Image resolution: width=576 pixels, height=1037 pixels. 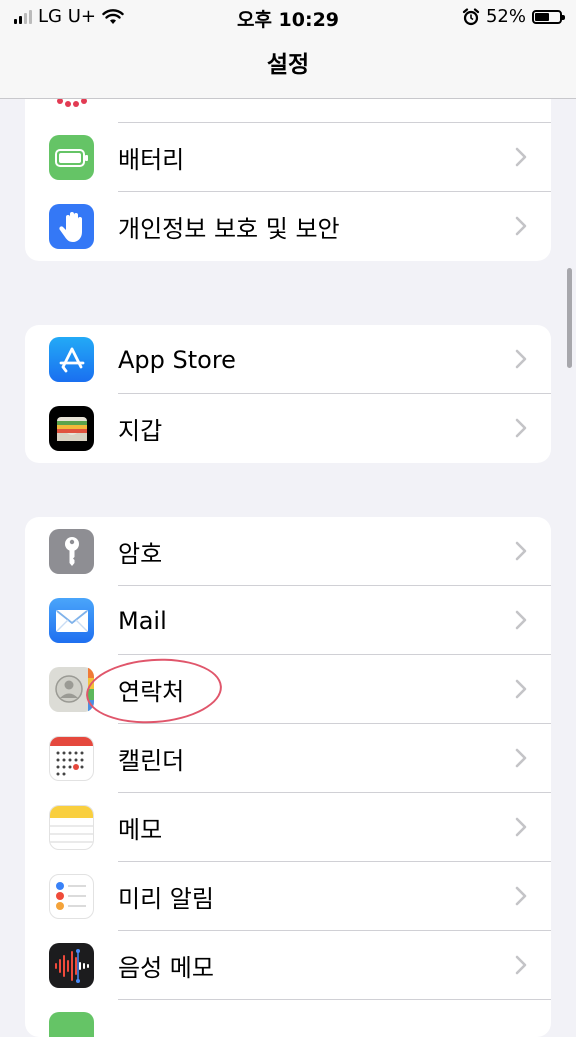 I want to click on settings-row-battery: 배터리, so click(x=288, y=157).